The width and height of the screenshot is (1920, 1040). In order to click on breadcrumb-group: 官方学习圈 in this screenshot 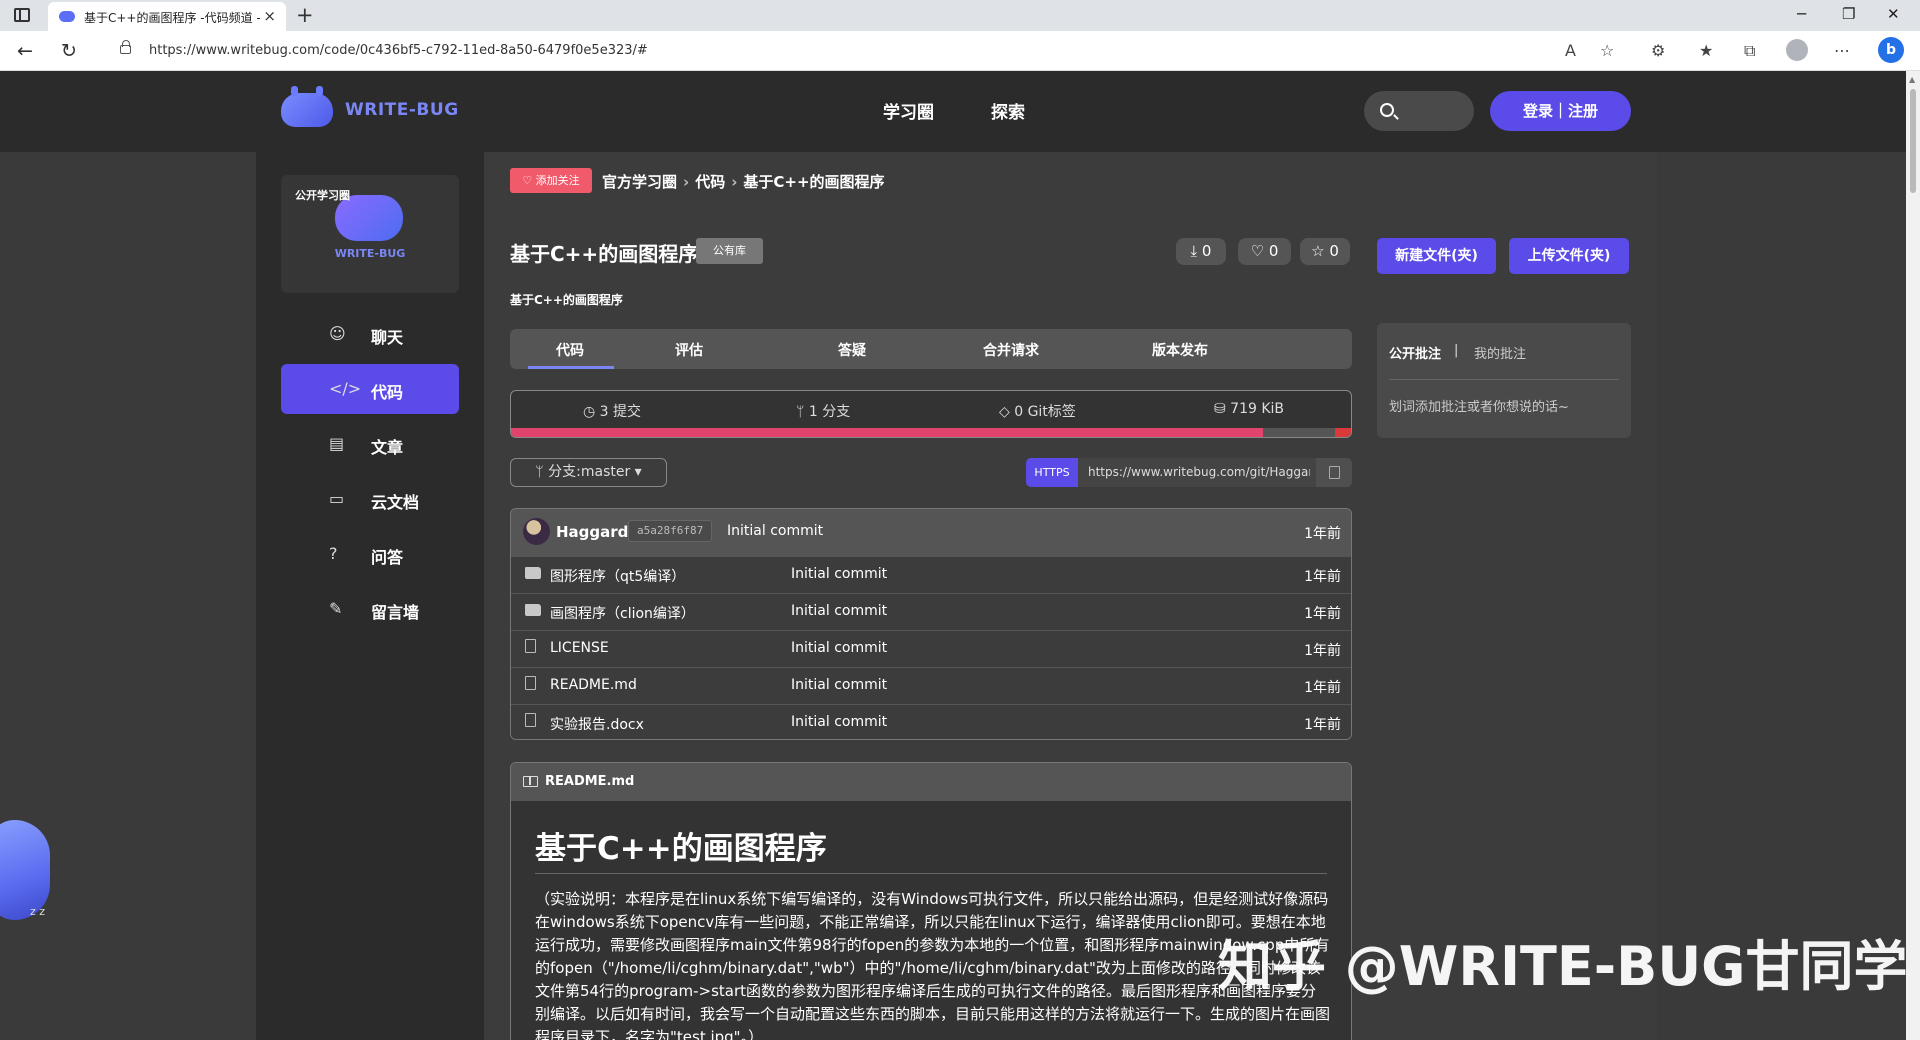, I will do `click(639, 182)`.